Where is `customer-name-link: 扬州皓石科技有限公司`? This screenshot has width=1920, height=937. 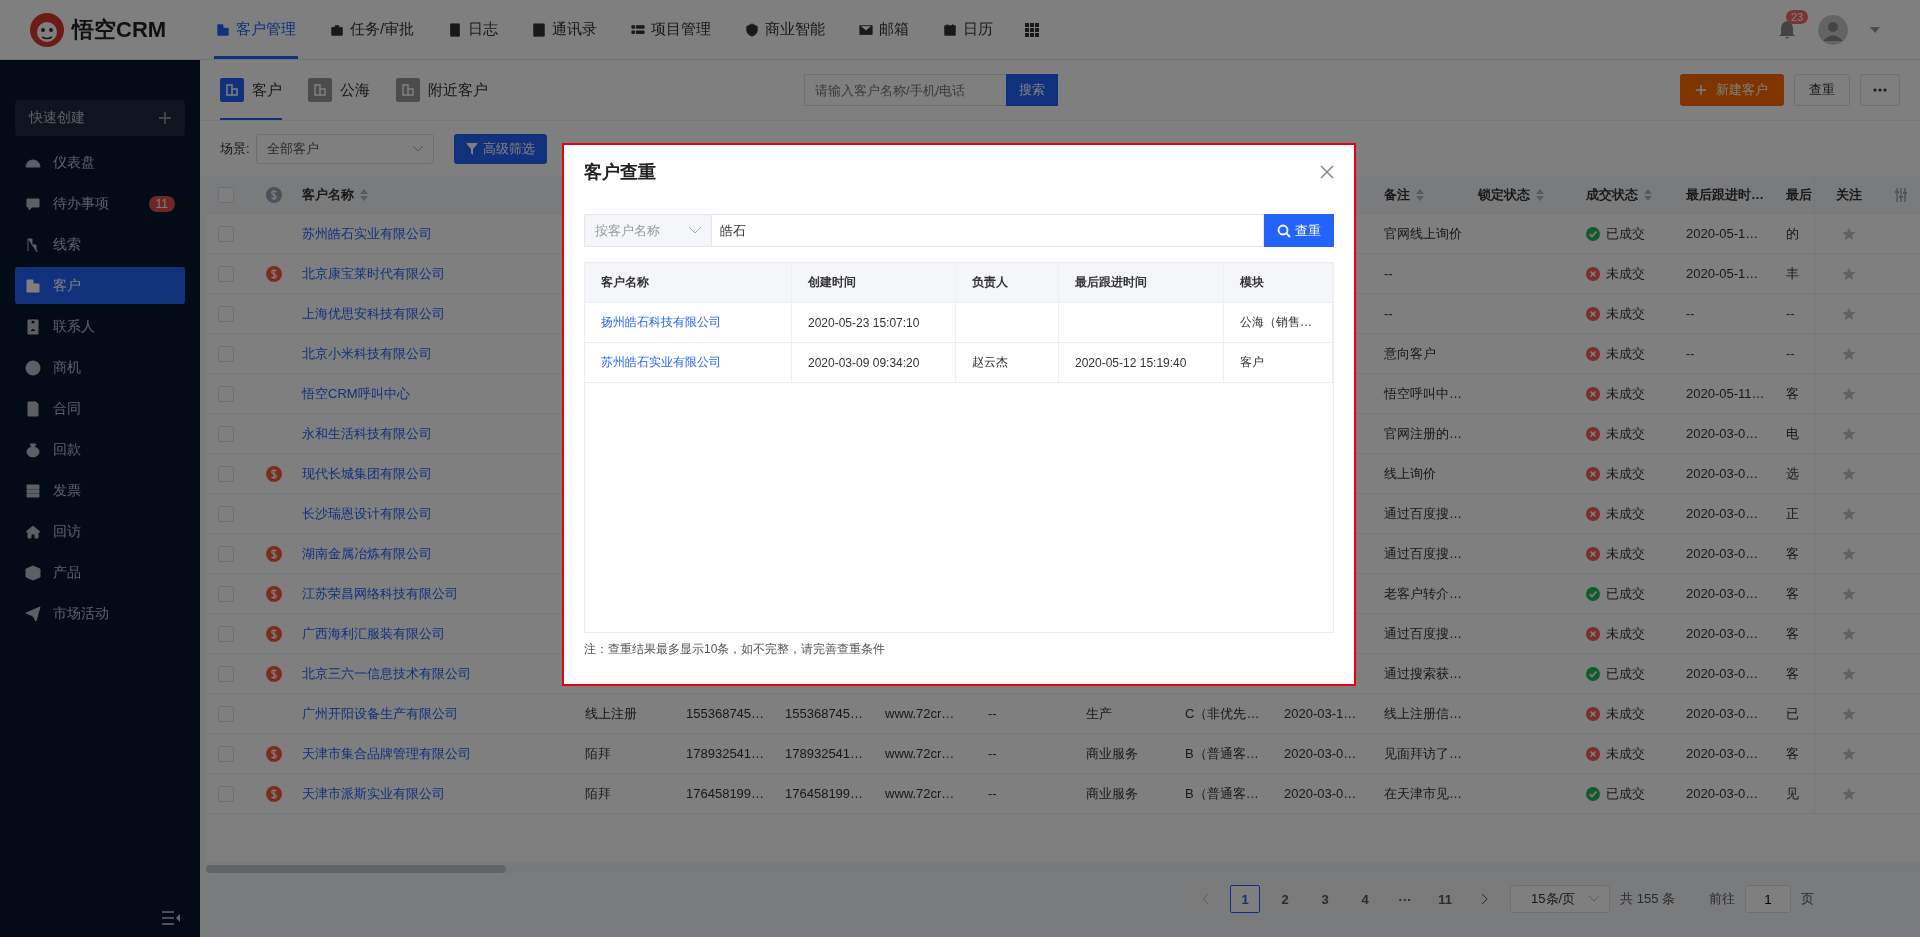
customer-name-link: 扬州皓石科技有限公司 is located at coordinates (661, 322).